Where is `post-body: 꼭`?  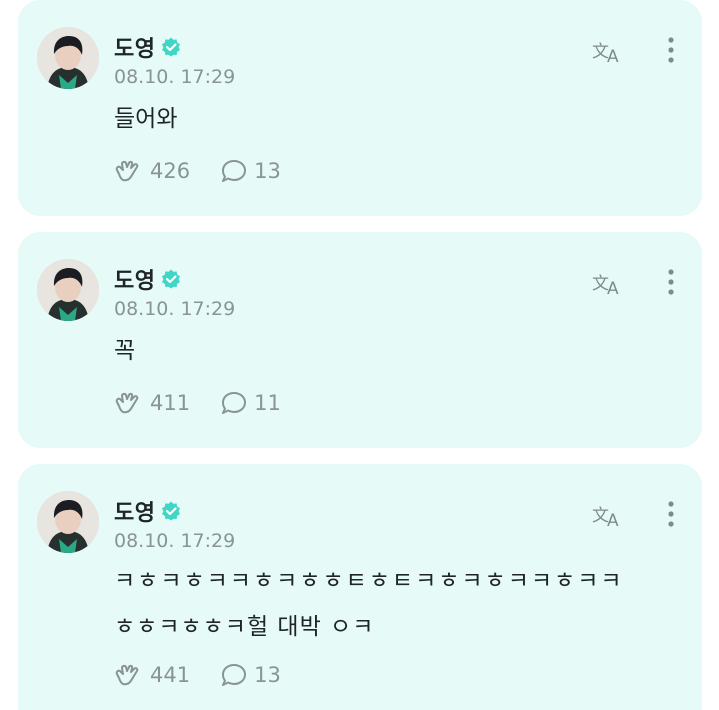 post-body: 꼭 is located at coordinates (124, 351).